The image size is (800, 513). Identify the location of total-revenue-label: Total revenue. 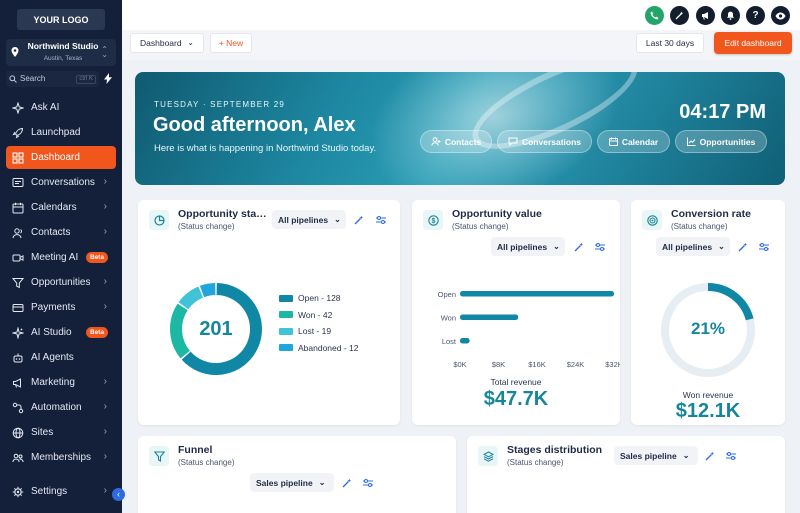
(516, 382).